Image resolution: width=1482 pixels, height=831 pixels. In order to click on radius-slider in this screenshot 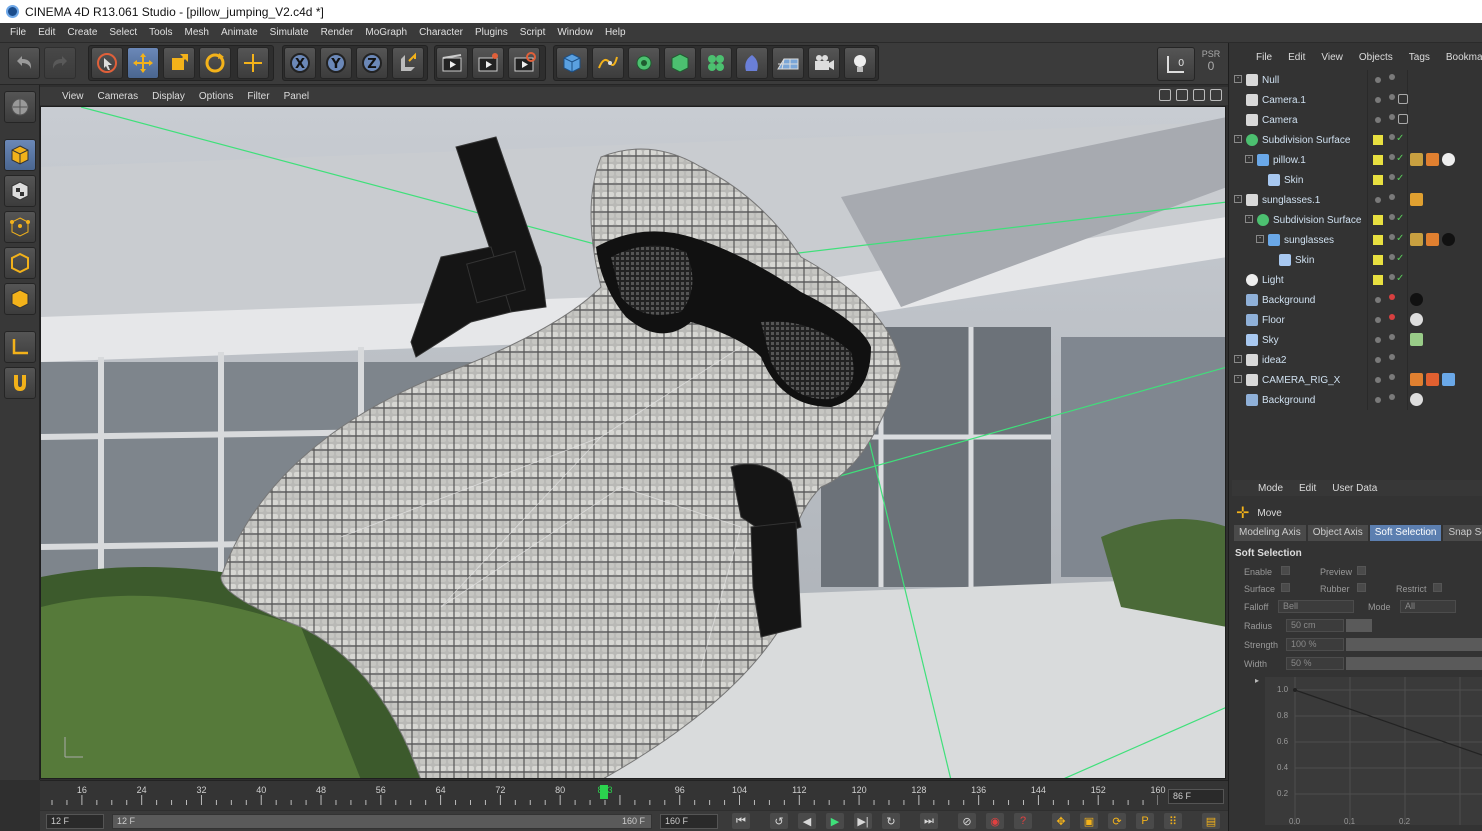, I will do `click(1359, 625)`.